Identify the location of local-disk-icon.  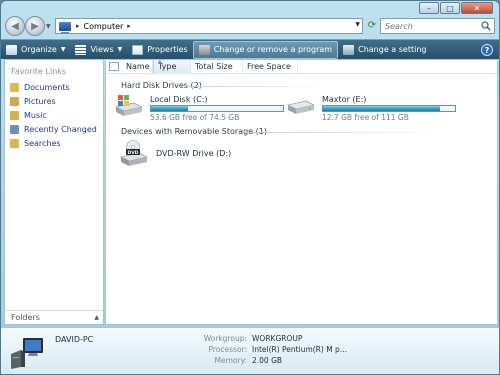
(129, 106).